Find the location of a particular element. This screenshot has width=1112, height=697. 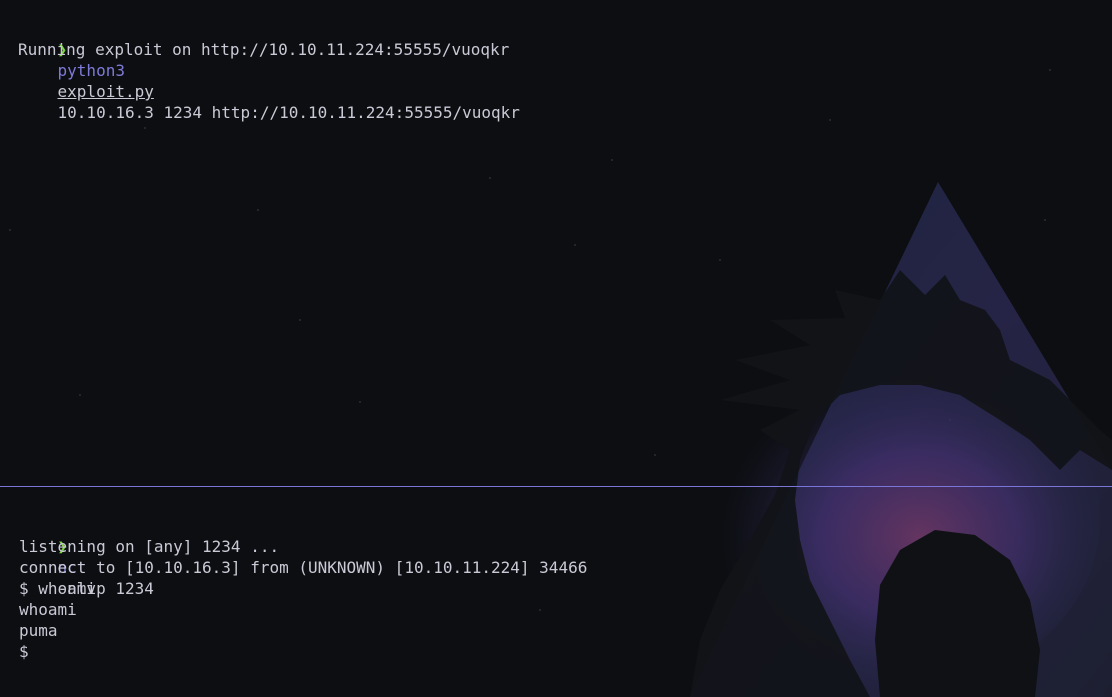

command-line-netcat: ❯ nc -nlvp 1234 is located at coordinates (86, 556).